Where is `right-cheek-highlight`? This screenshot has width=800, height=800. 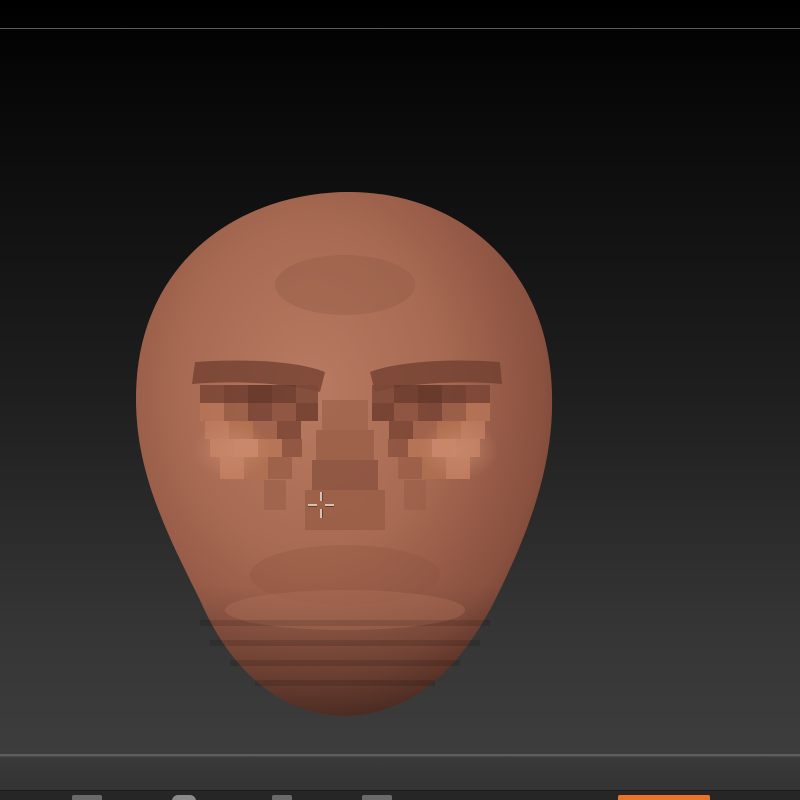
right-cheek-highlight is located at coordinates (458, 450).